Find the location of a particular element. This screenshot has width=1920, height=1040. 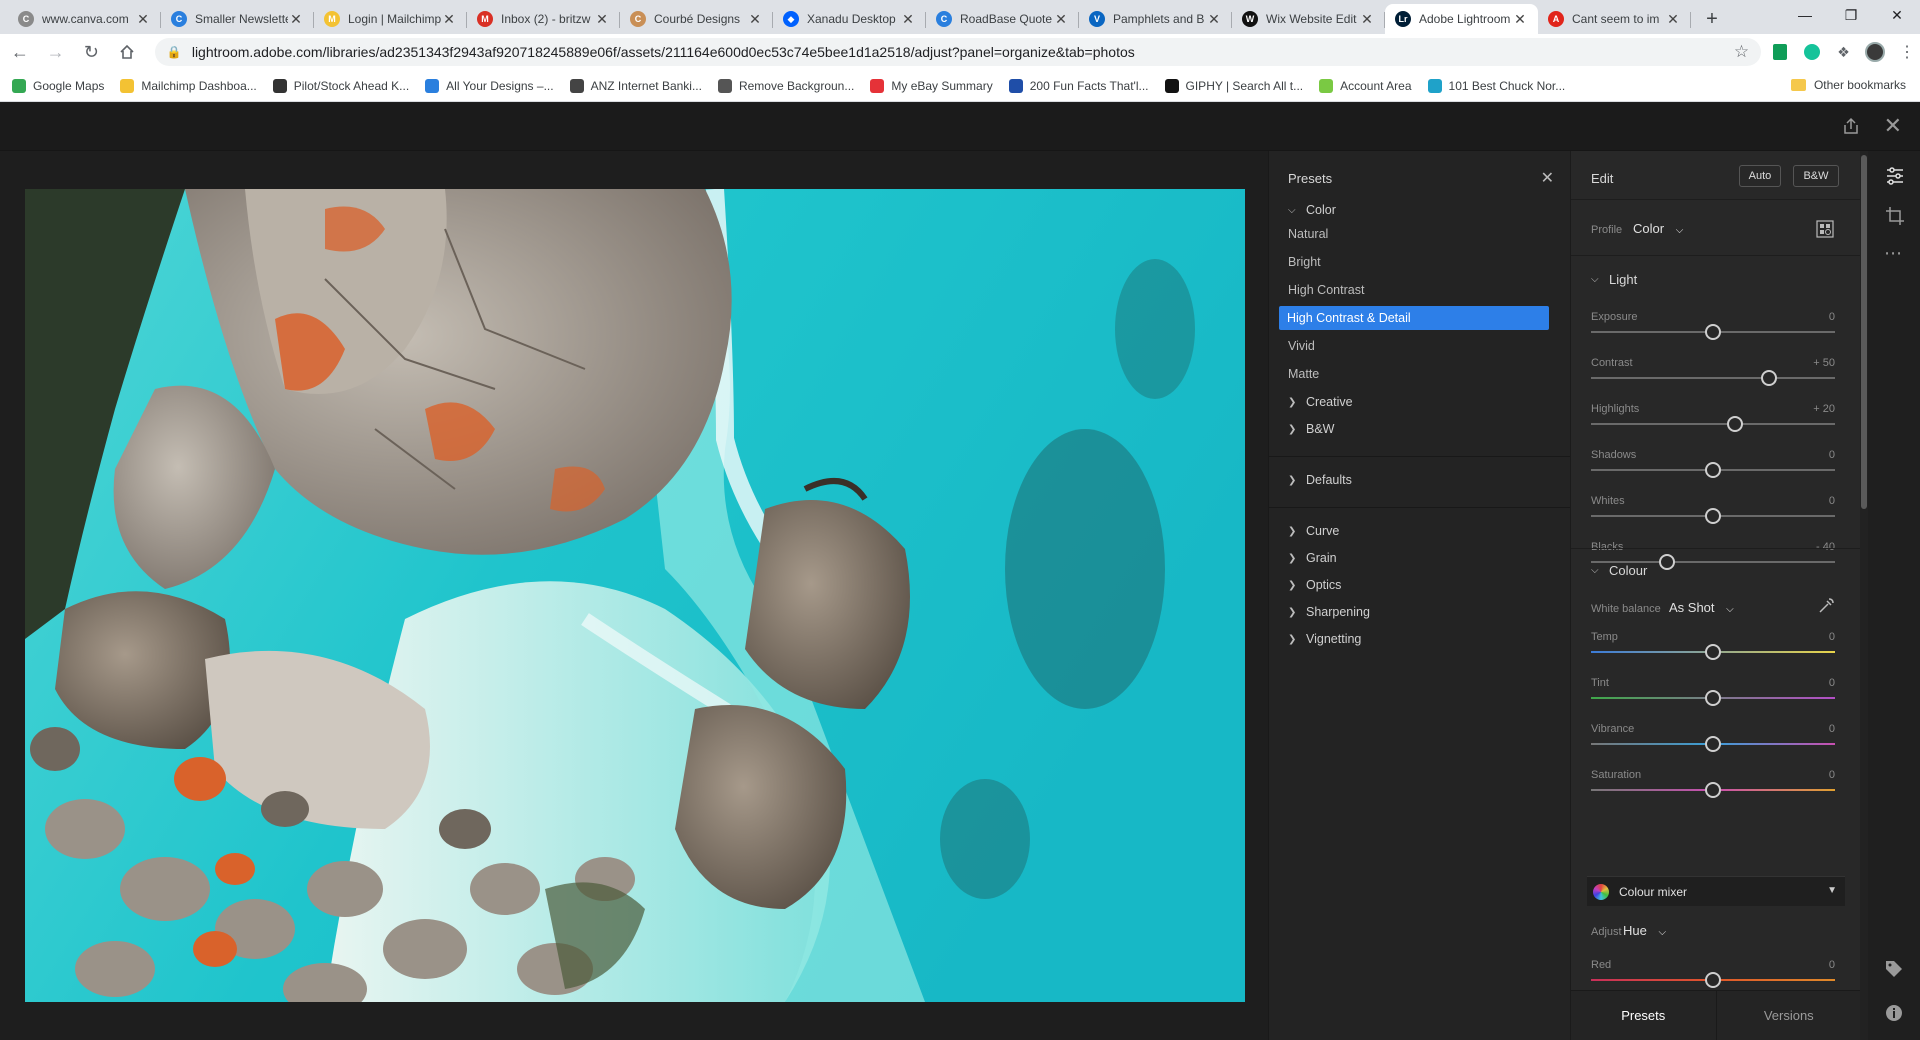

browser-menu-icon: ⋮ is located at coordinates (1907, 52).